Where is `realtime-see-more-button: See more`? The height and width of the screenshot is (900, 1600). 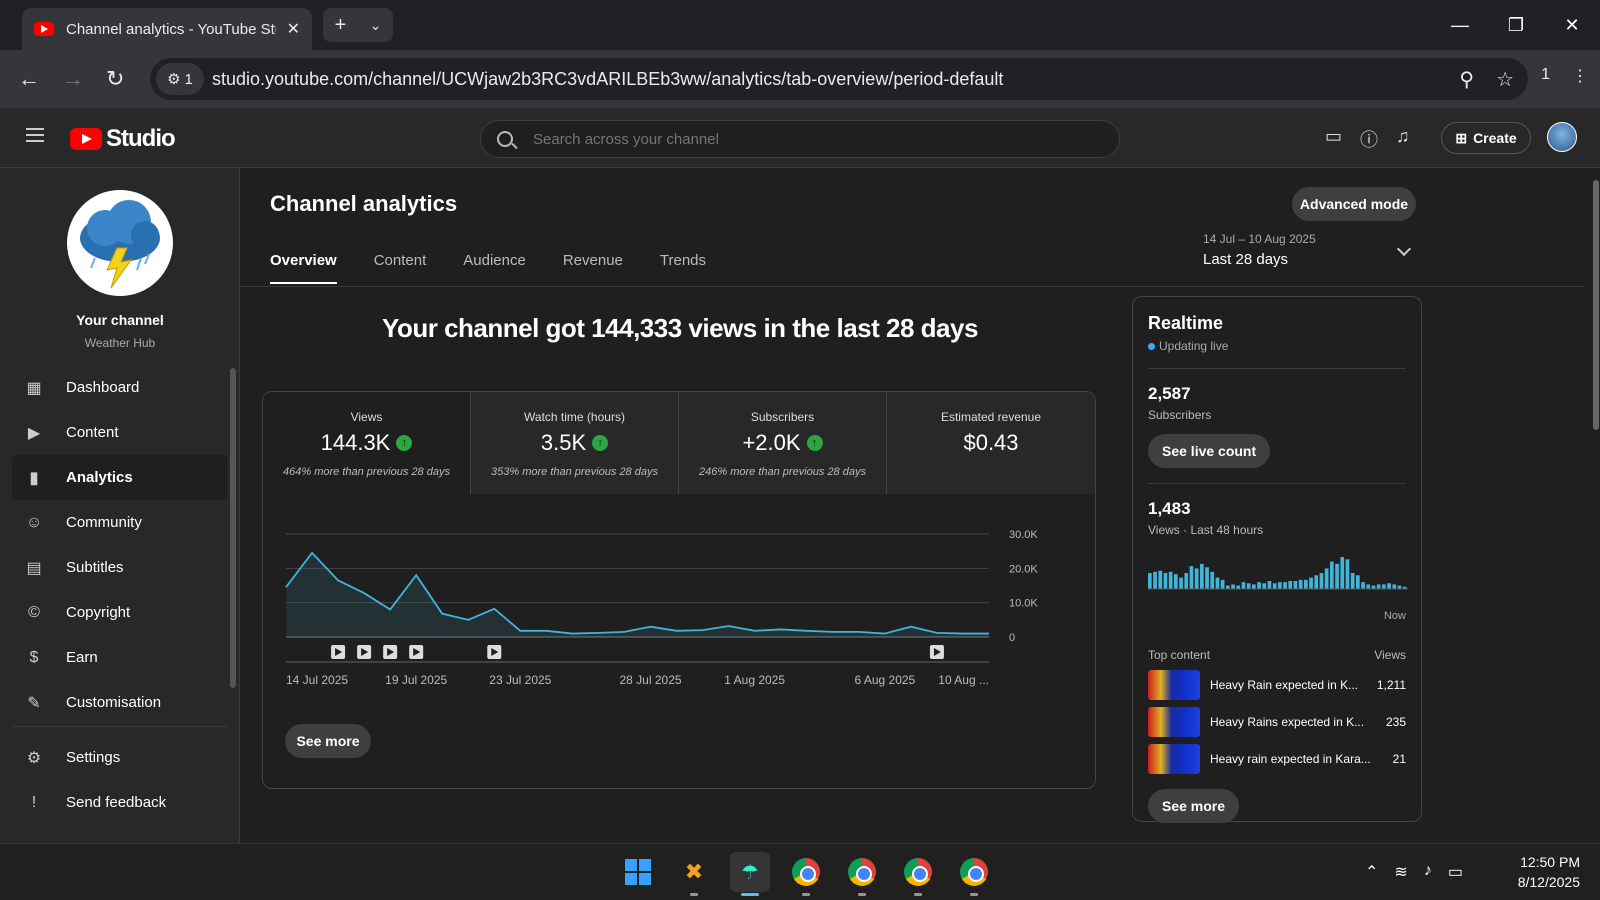
realtime-see-more-button: See more is located at coordinates (1194, 806).